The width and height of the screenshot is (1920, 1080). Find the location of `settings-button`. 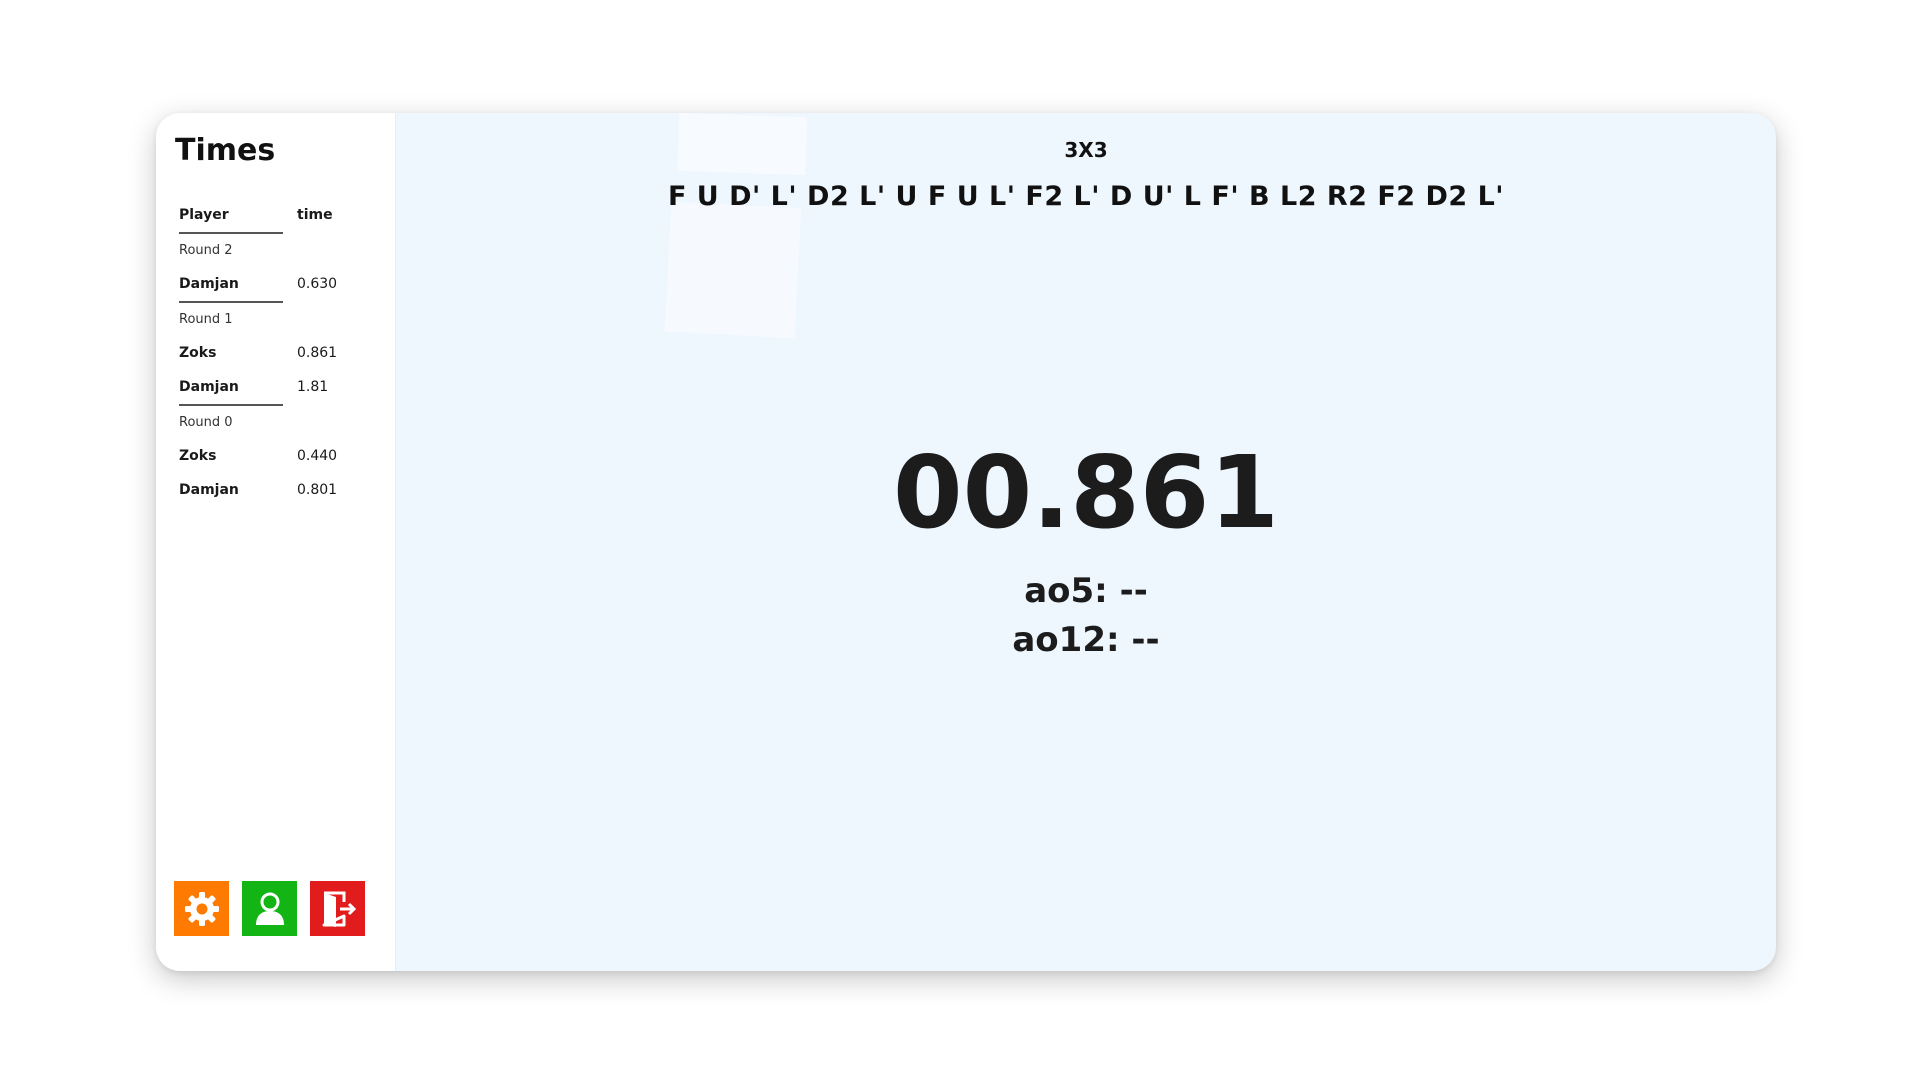

settings-button is located at coordinates (201, 908).